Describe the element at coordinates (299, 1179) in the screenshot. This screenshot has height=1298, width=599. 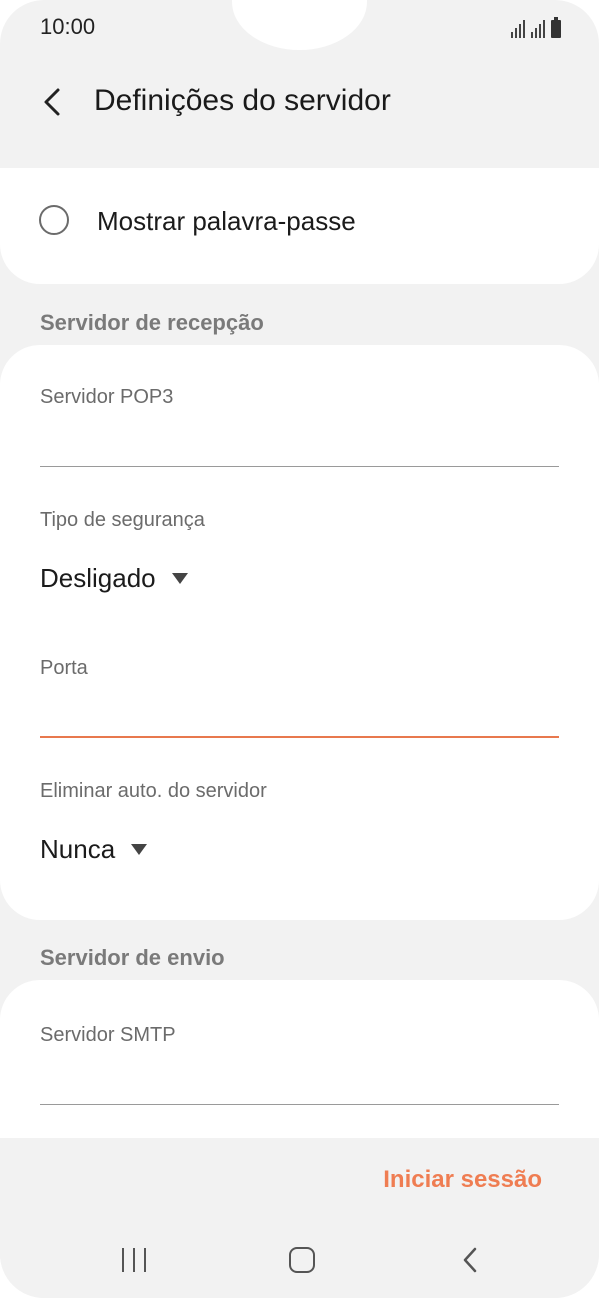
I see `bottom-action-bar: Iniciar sessão` at that location.